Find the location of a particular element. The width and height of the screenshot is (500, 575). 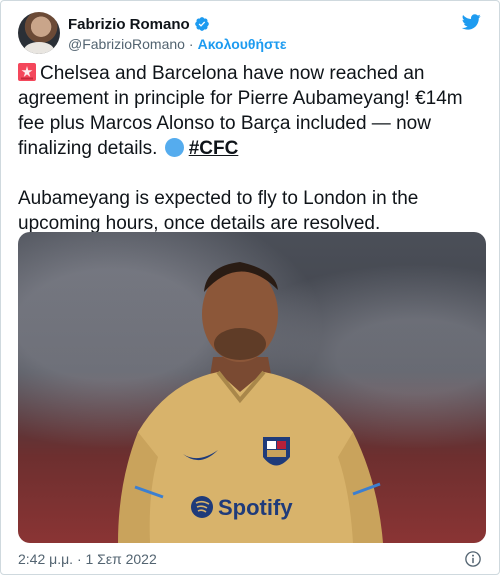

verified-badge-icon is located at coordinates (201, 24).